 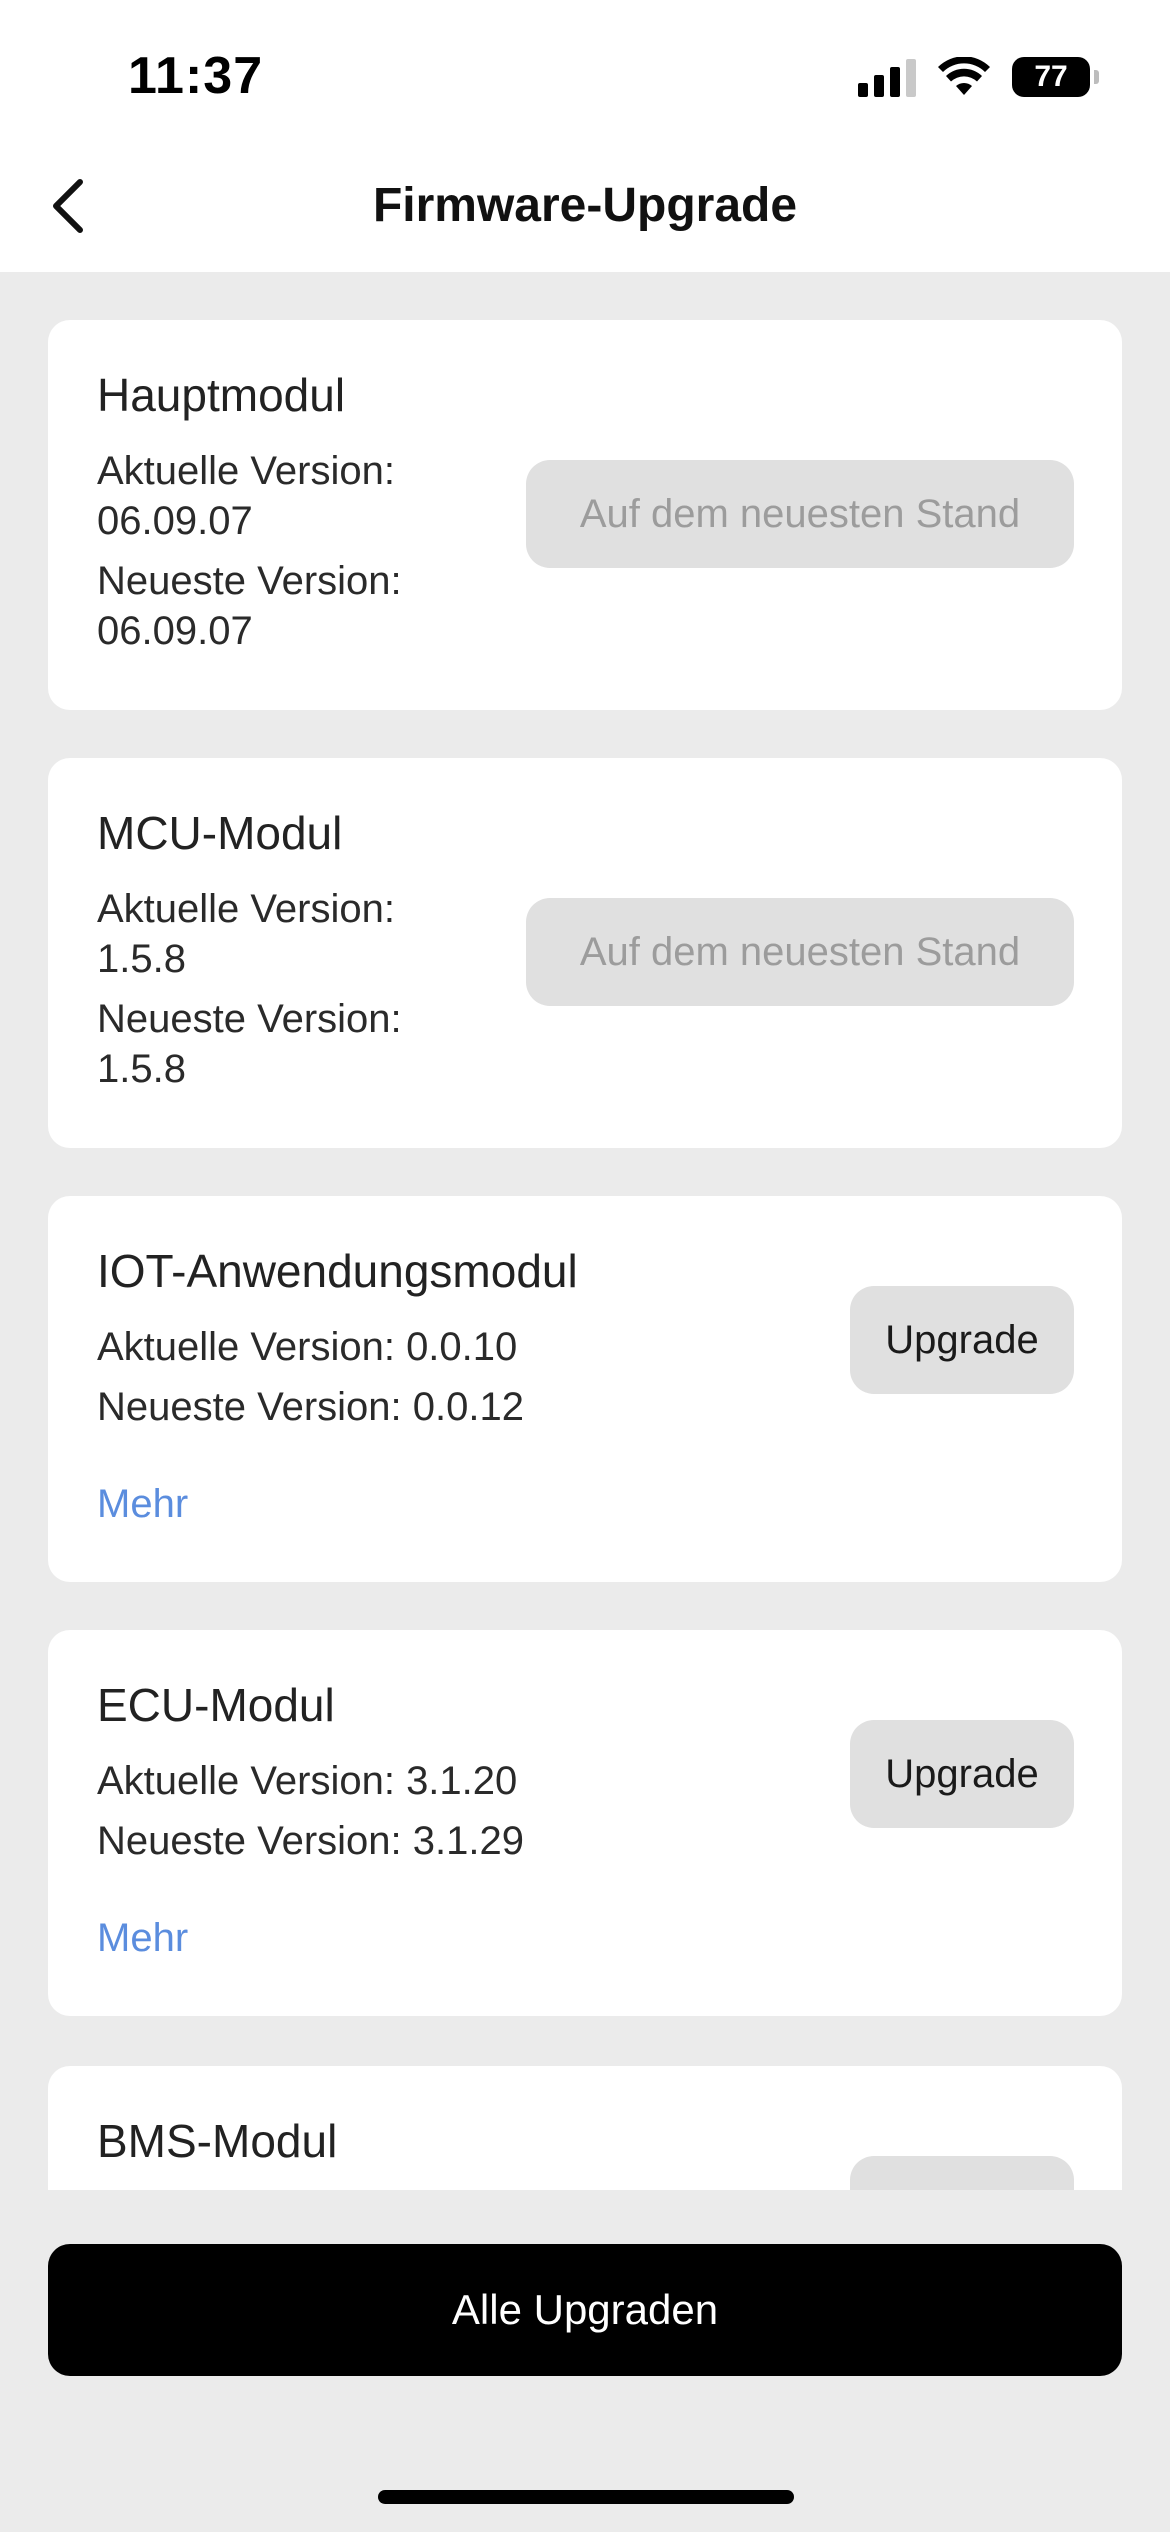 I want to click on upgrade-all-button: Alle Upgraden, so click(x=585, y=2310).